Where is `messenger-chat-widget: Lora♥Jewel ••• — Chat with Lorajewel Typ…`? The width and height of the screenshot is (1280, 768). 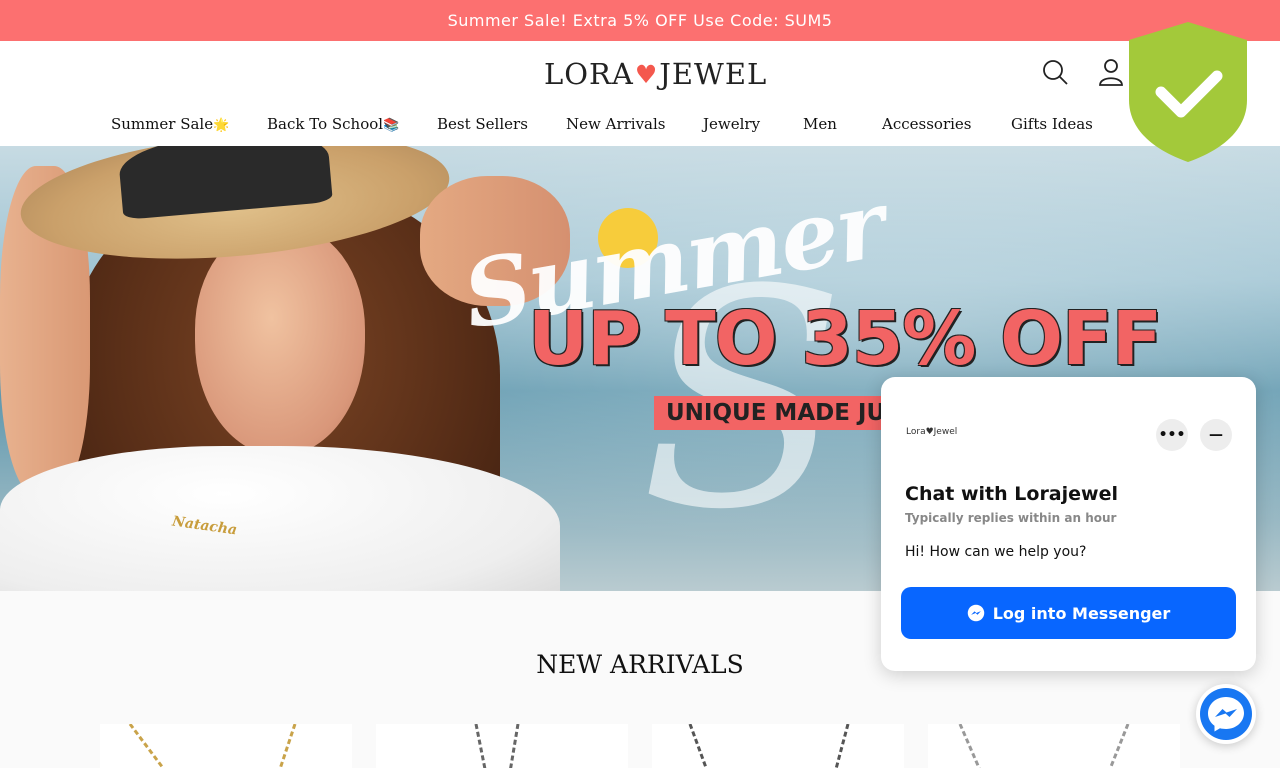
messenger-chat-widget: Lora♥Jewel ••• — Chat with Lorajewel Typ… is located at coordinates (1068, 524).